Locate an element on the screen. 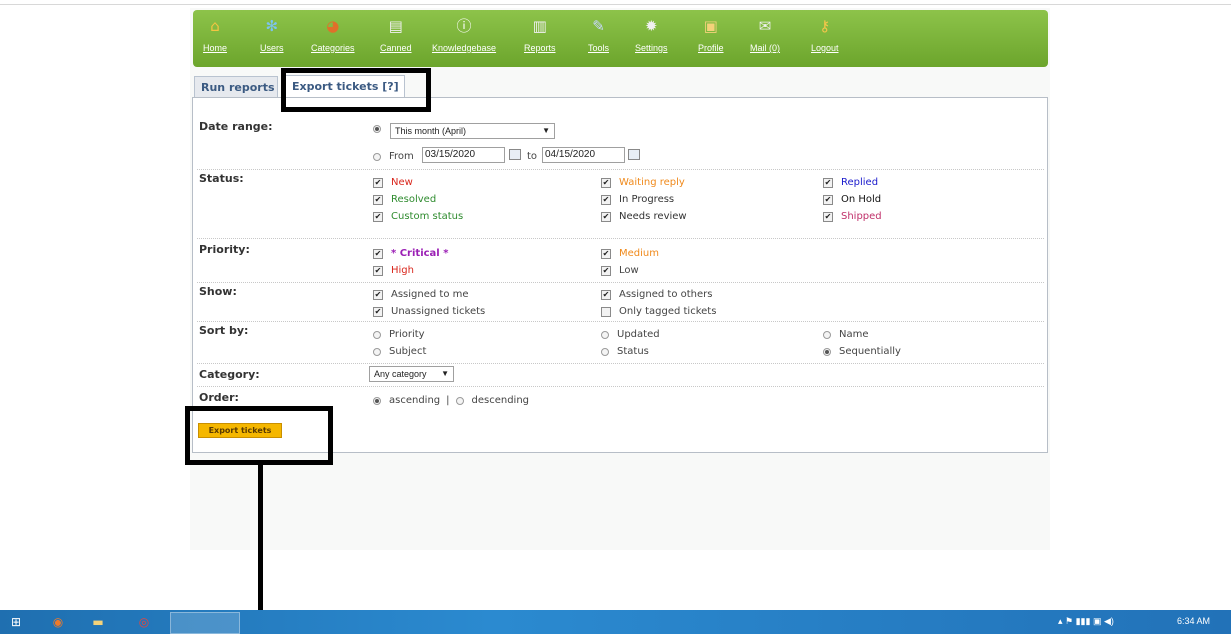 Image resolution: width=1231 pixels, height=634 pixels. status-option: ✔ On Hold is located at coordinates (852, 199).